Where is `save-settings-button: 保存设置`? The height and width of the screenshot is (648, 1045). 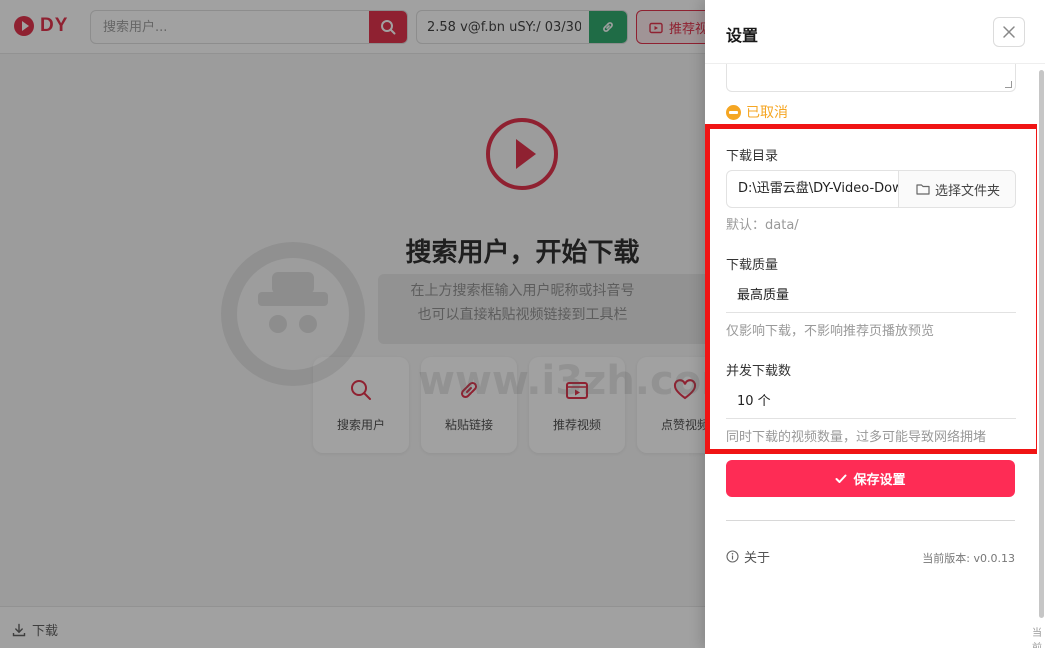 save-settings-button: 保存设置 is located at coordinates (870, 478).